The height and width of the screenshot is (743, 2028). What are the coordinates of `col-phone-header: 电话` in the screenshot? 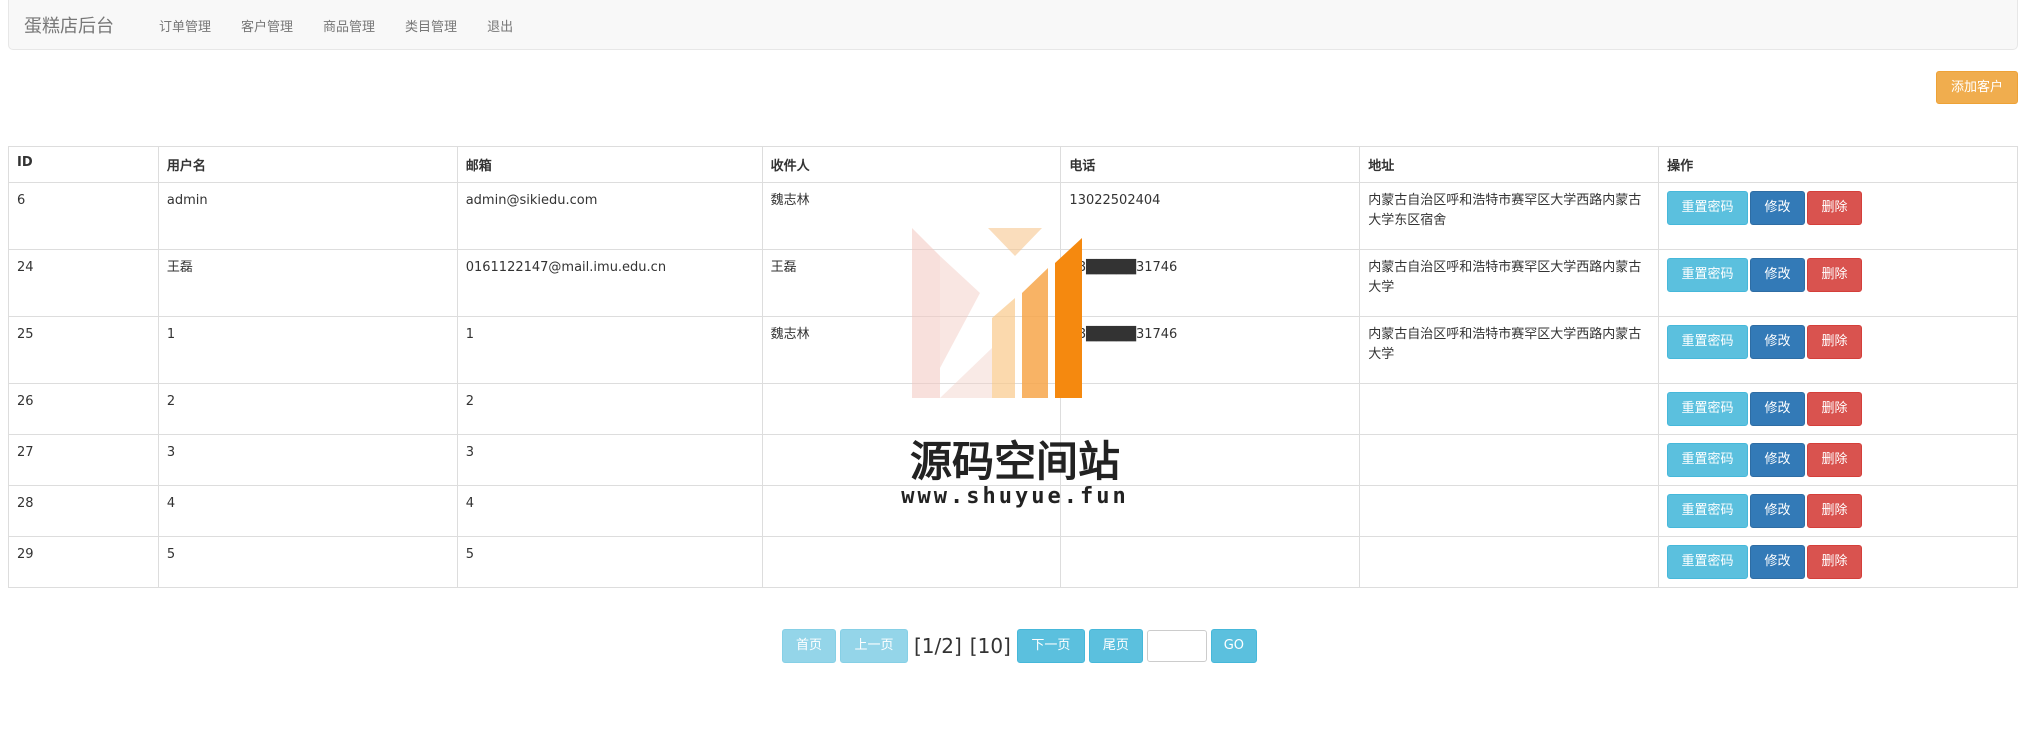 It's located at (1210, 164).